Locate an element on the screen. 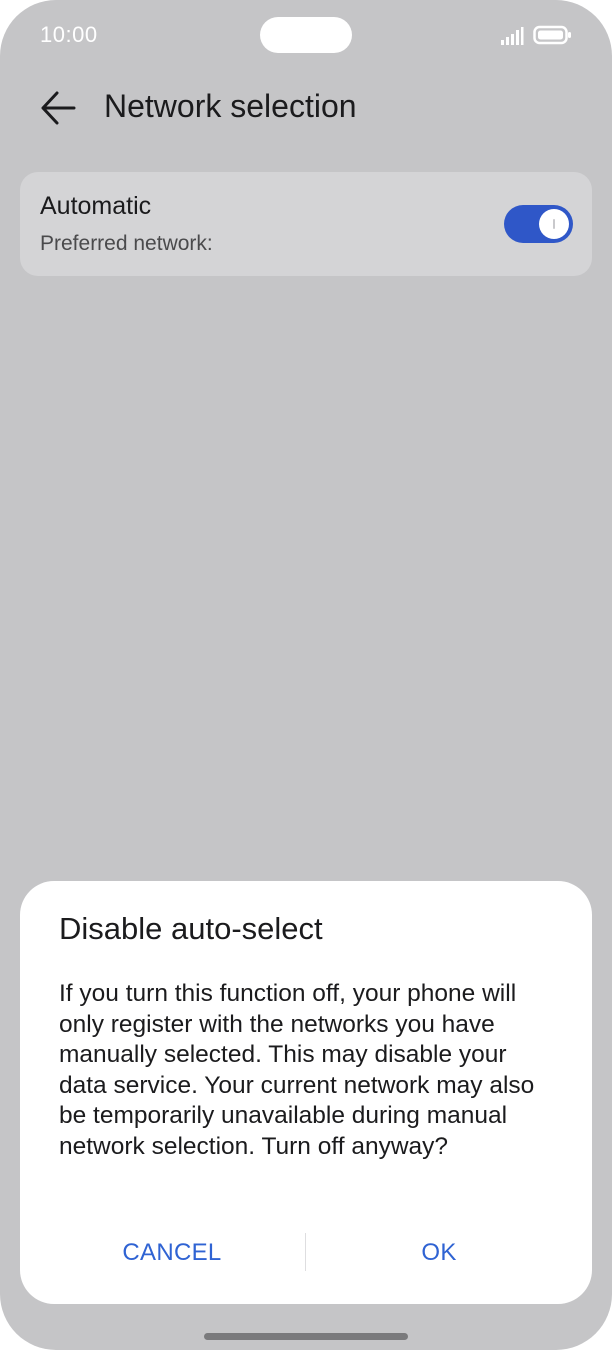 The height and width of the screenshot is (1350, 612). arrow-left-icon is located at coordinates (58, 108).